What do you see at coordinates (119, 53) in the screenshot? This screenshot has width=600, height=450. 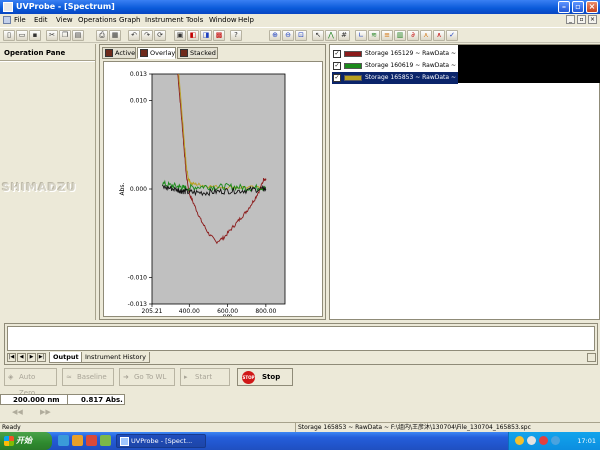 I see `tab-active: Active` at bounding box center [119, 53].